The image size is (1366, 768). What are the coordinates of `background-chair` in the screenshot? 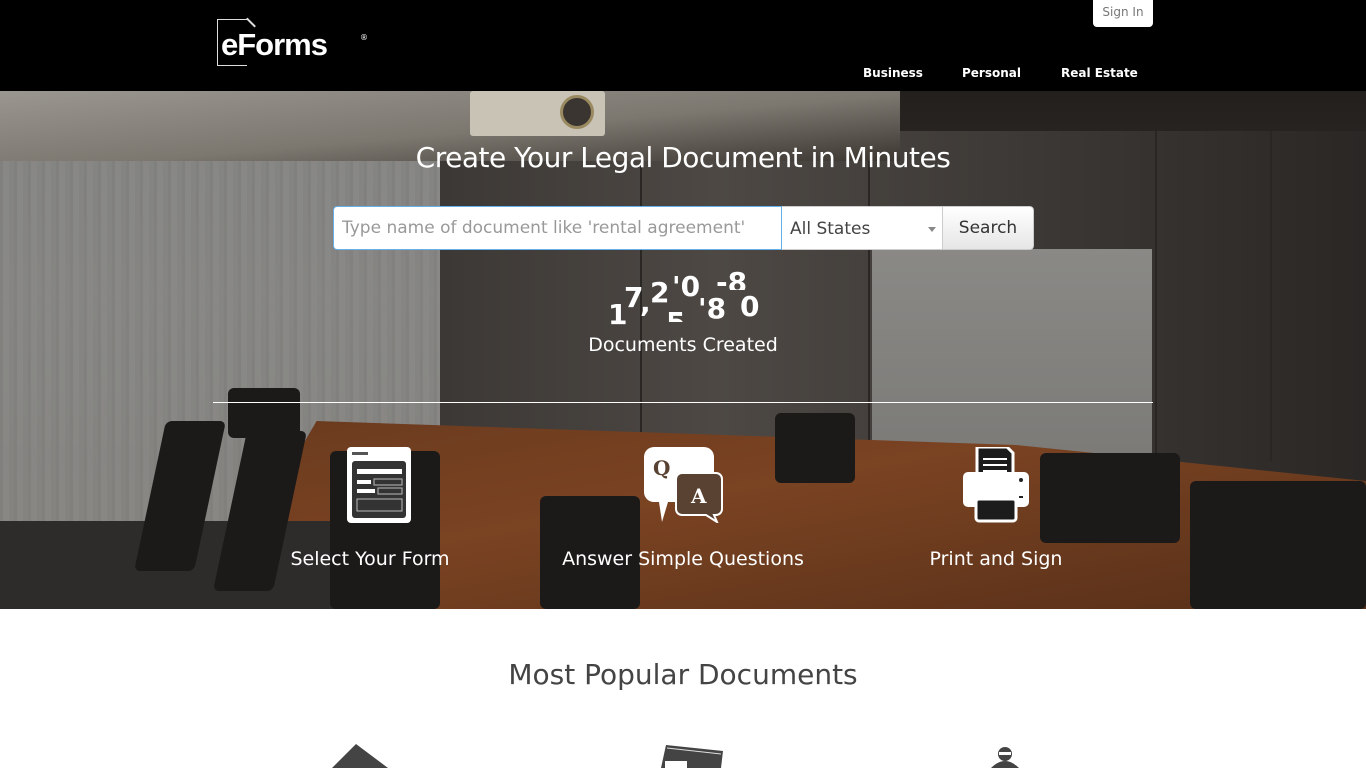 It's located at (1278, 545).